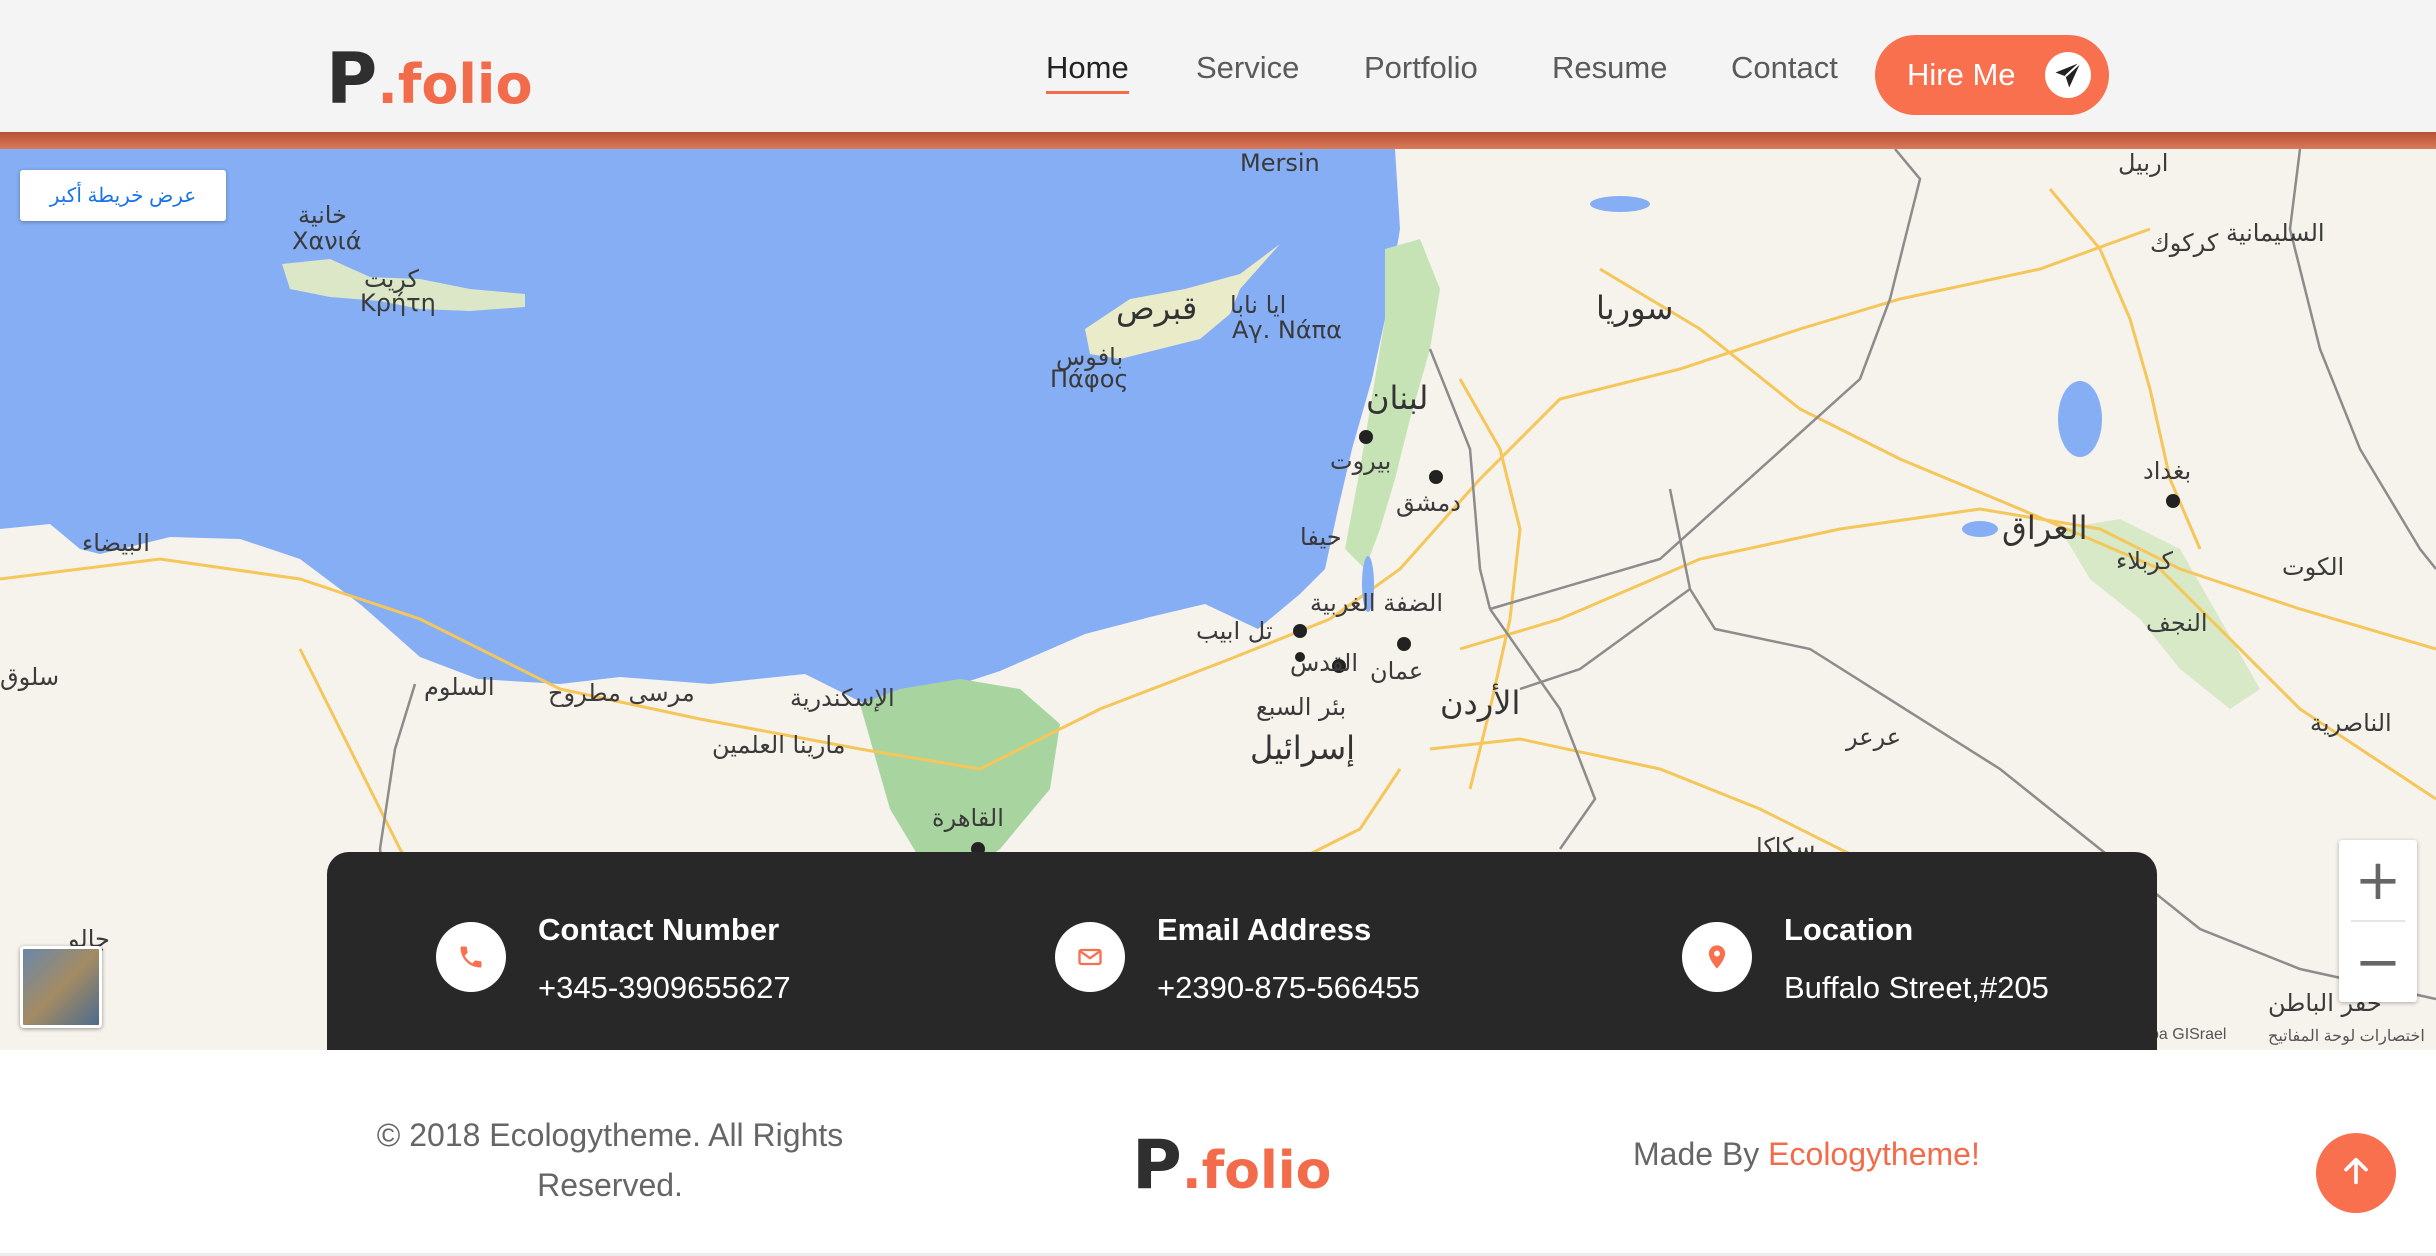 The width and height of the screenshot is (2436, 1256). I want to click on map-label-beersheba: بئر السبع, so click(1301, 707).